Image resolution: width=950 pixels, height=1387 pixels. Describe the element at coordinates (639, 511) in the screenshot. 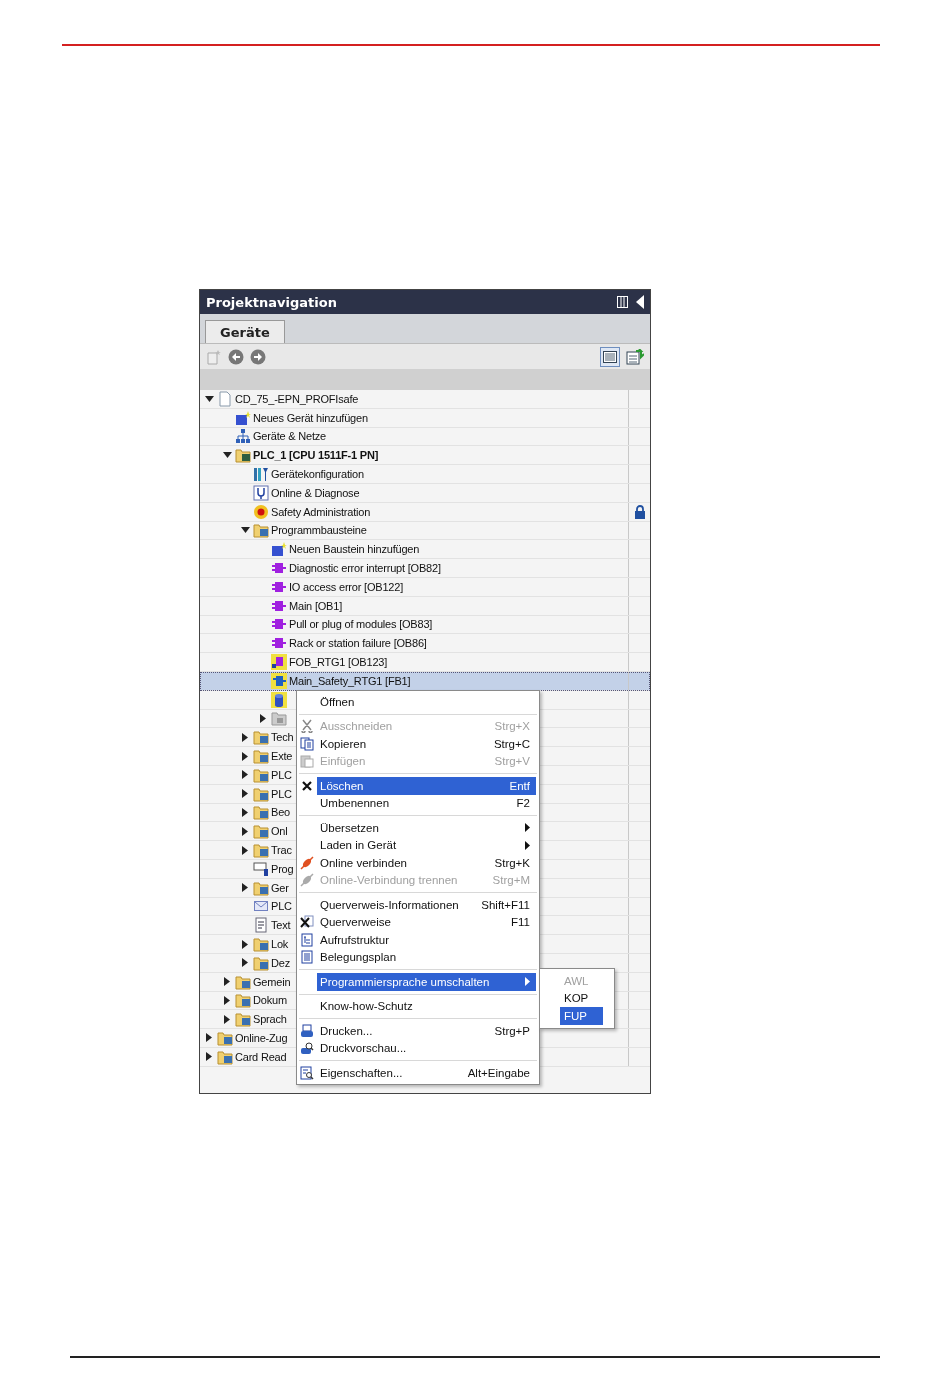

I see `lock-icon` at that location.